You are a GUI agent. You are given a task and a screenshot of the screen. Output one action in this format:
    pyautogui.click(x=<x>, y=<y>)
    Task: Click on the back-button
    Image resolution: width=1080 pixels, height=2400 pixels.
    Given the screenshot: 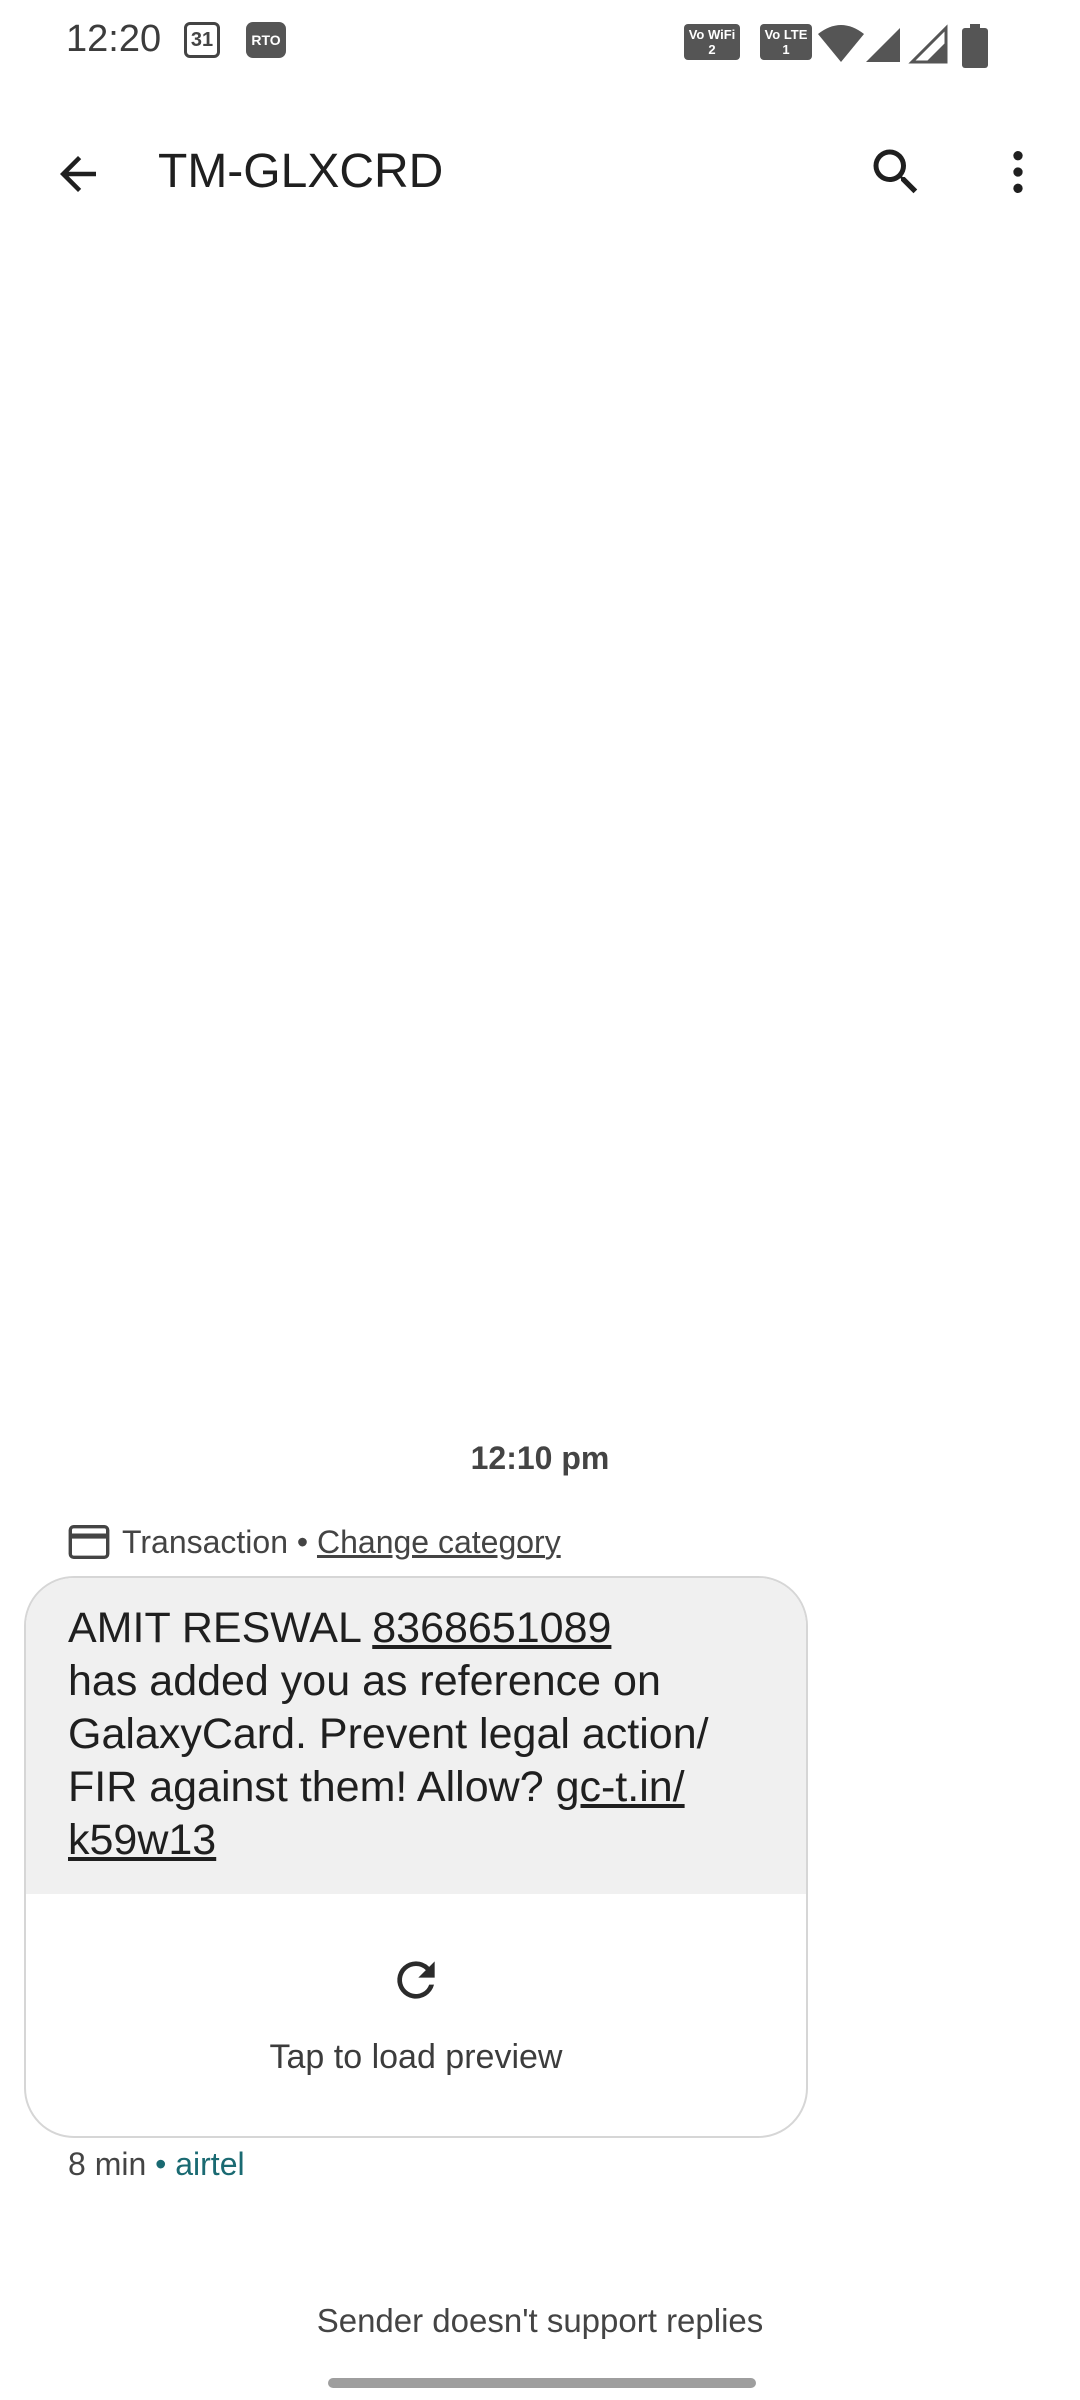 What is the action you would take?
    pyautogui.click(x=78, y=174)
    